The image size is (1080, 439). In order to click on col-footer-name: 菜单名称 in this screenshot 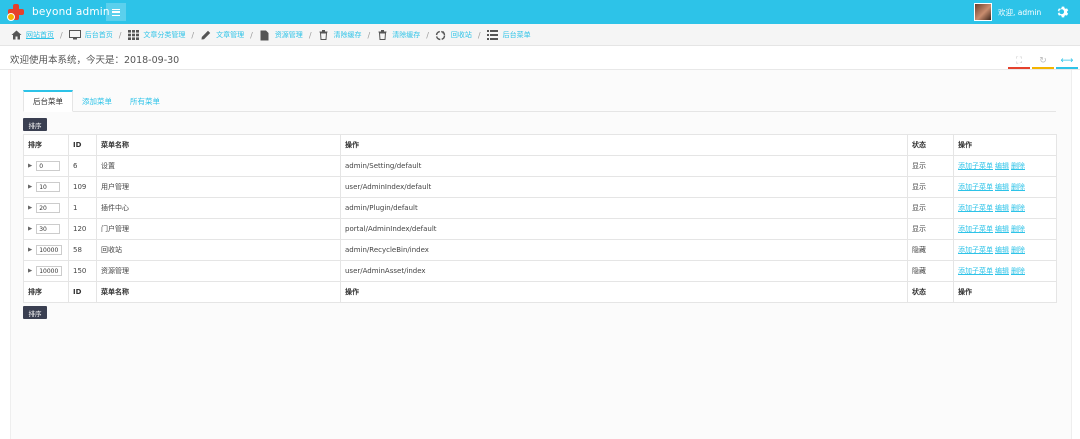, I will do `click(218, 292)`.